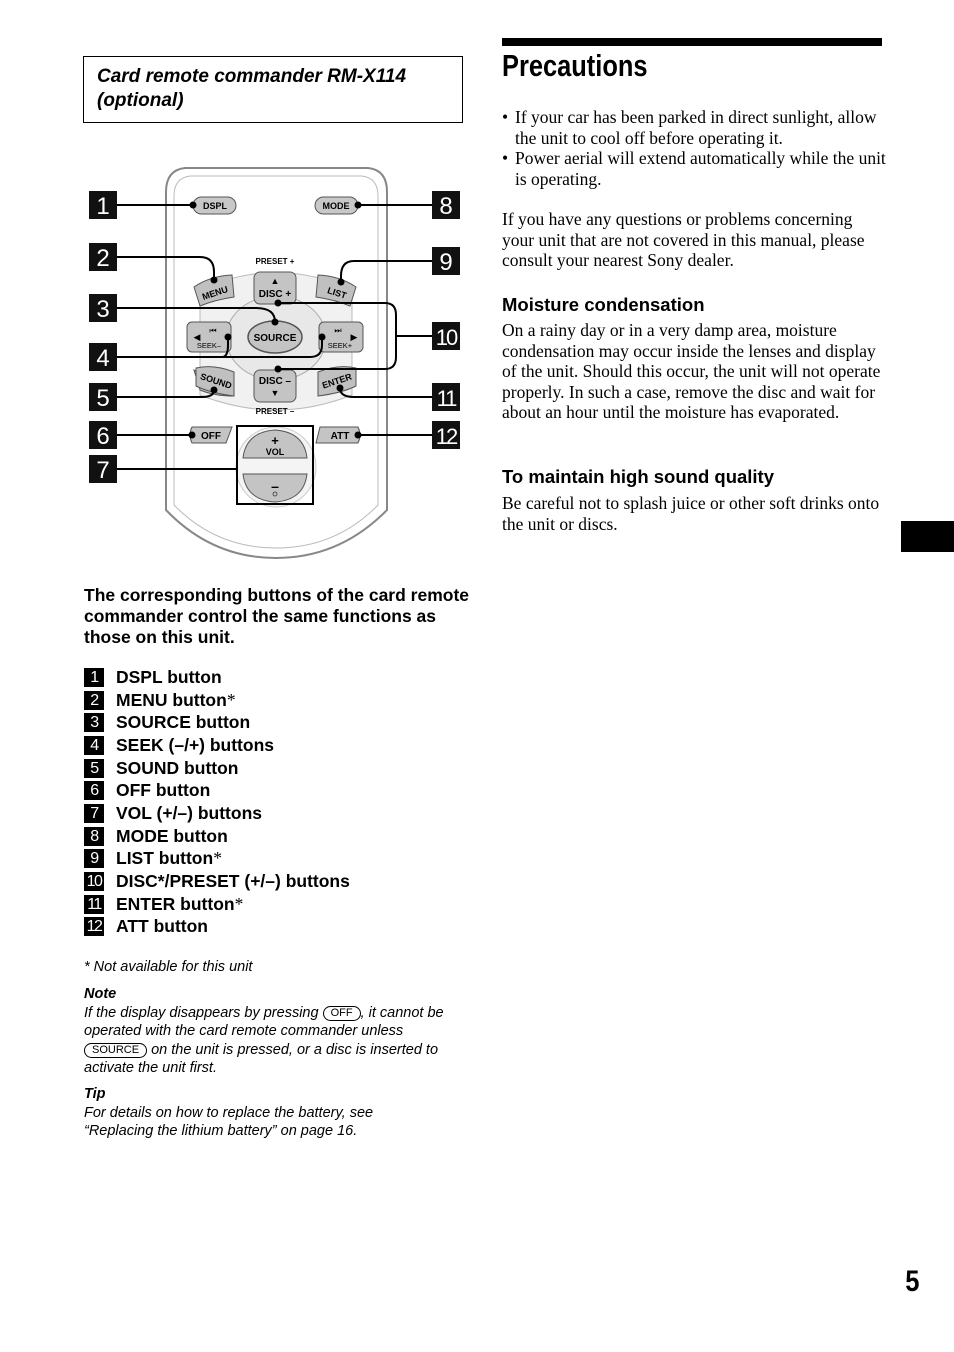  Describe the element at coordinates (169, 676) in the screenshot. I see `item-label: DSPL button` at that location.